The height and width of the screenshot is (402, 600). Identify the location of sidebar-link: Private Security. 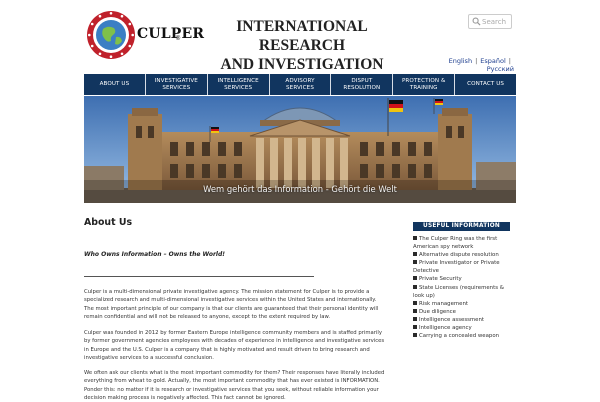
(440, 279).